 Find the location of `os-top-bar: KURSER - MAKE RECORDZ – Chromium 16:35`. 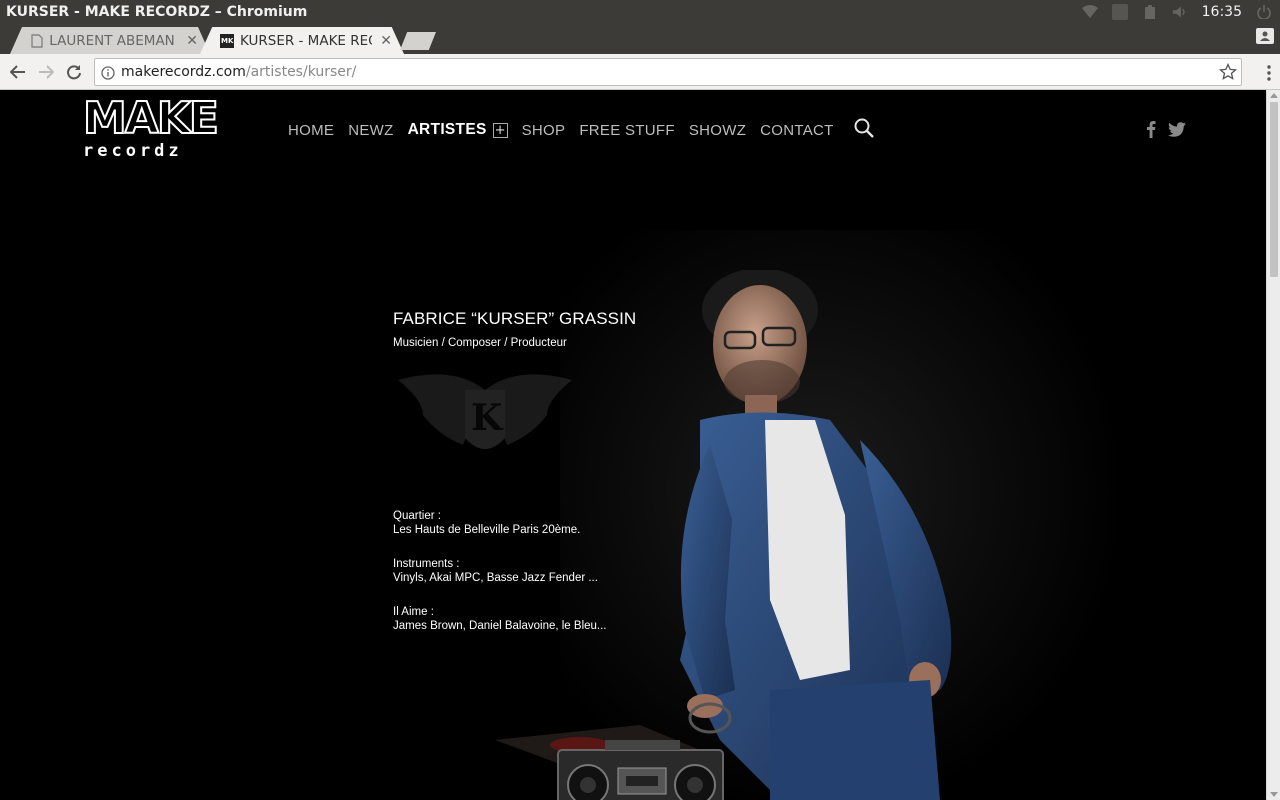

os-top-bar: KURSER - MAKE RECORDZ – Chromium 16:35 is located at coordinates (640, 12).